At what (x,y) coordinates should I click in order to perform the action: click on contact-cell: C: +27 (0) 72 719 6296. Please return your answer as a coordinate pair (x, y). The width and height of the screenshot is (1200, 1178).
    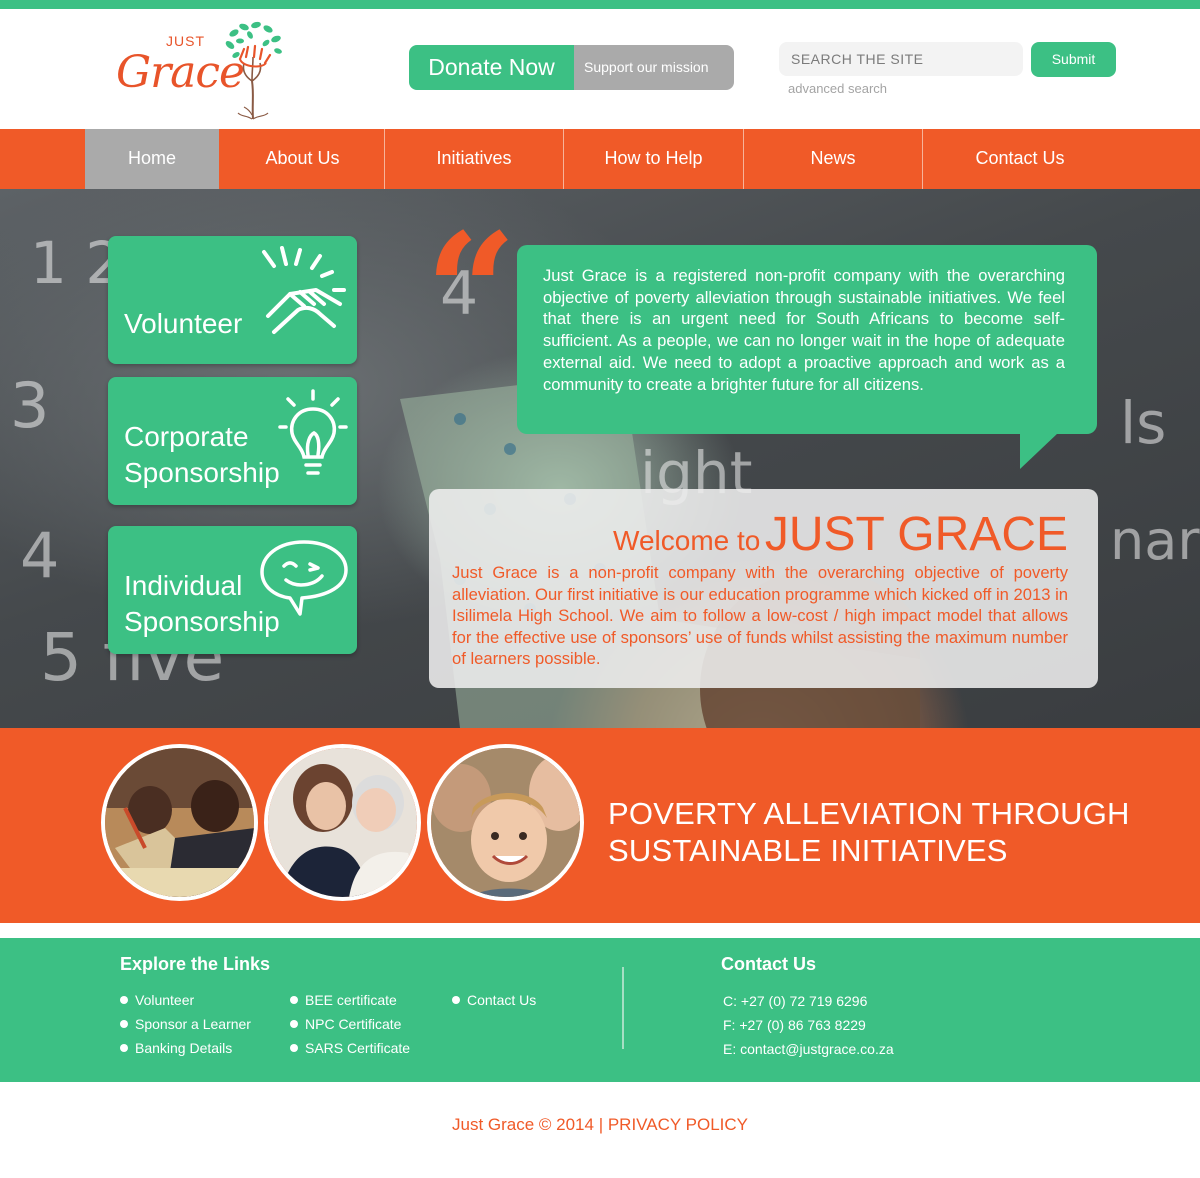
    Looking at the image, I should click on (795, 1001).